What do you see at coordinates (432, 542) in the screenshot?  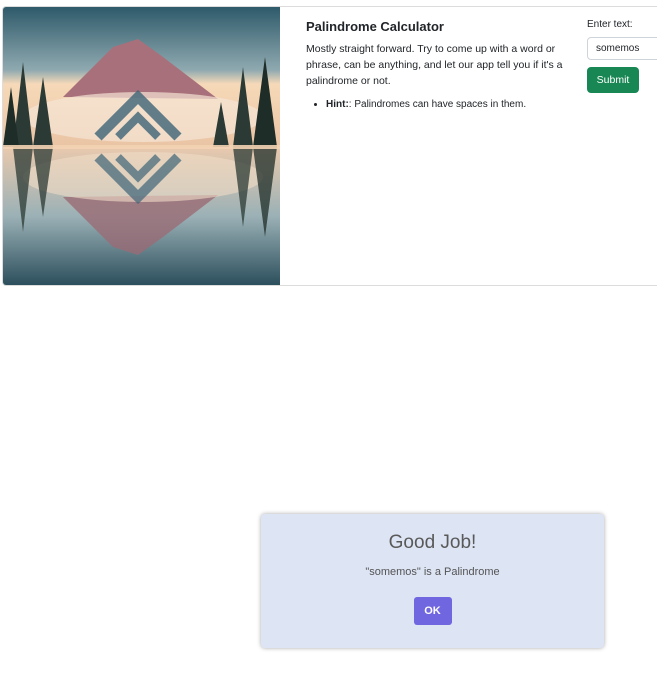 I see `dialog-title: Good Job!` at bounding box center [432, 542].